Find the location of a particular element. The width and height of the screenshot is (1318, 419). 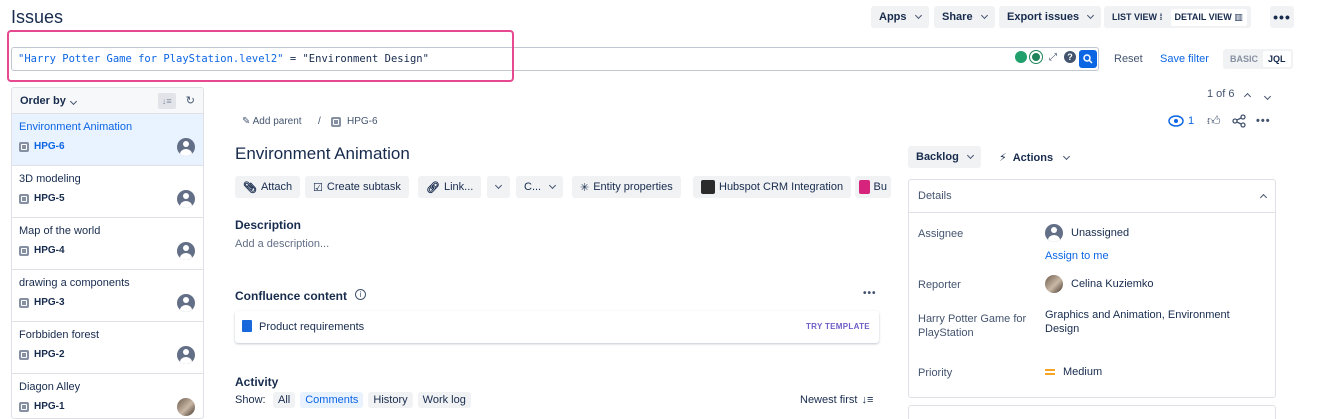

chevron-up-icon is located at coordinates (1263, 197).